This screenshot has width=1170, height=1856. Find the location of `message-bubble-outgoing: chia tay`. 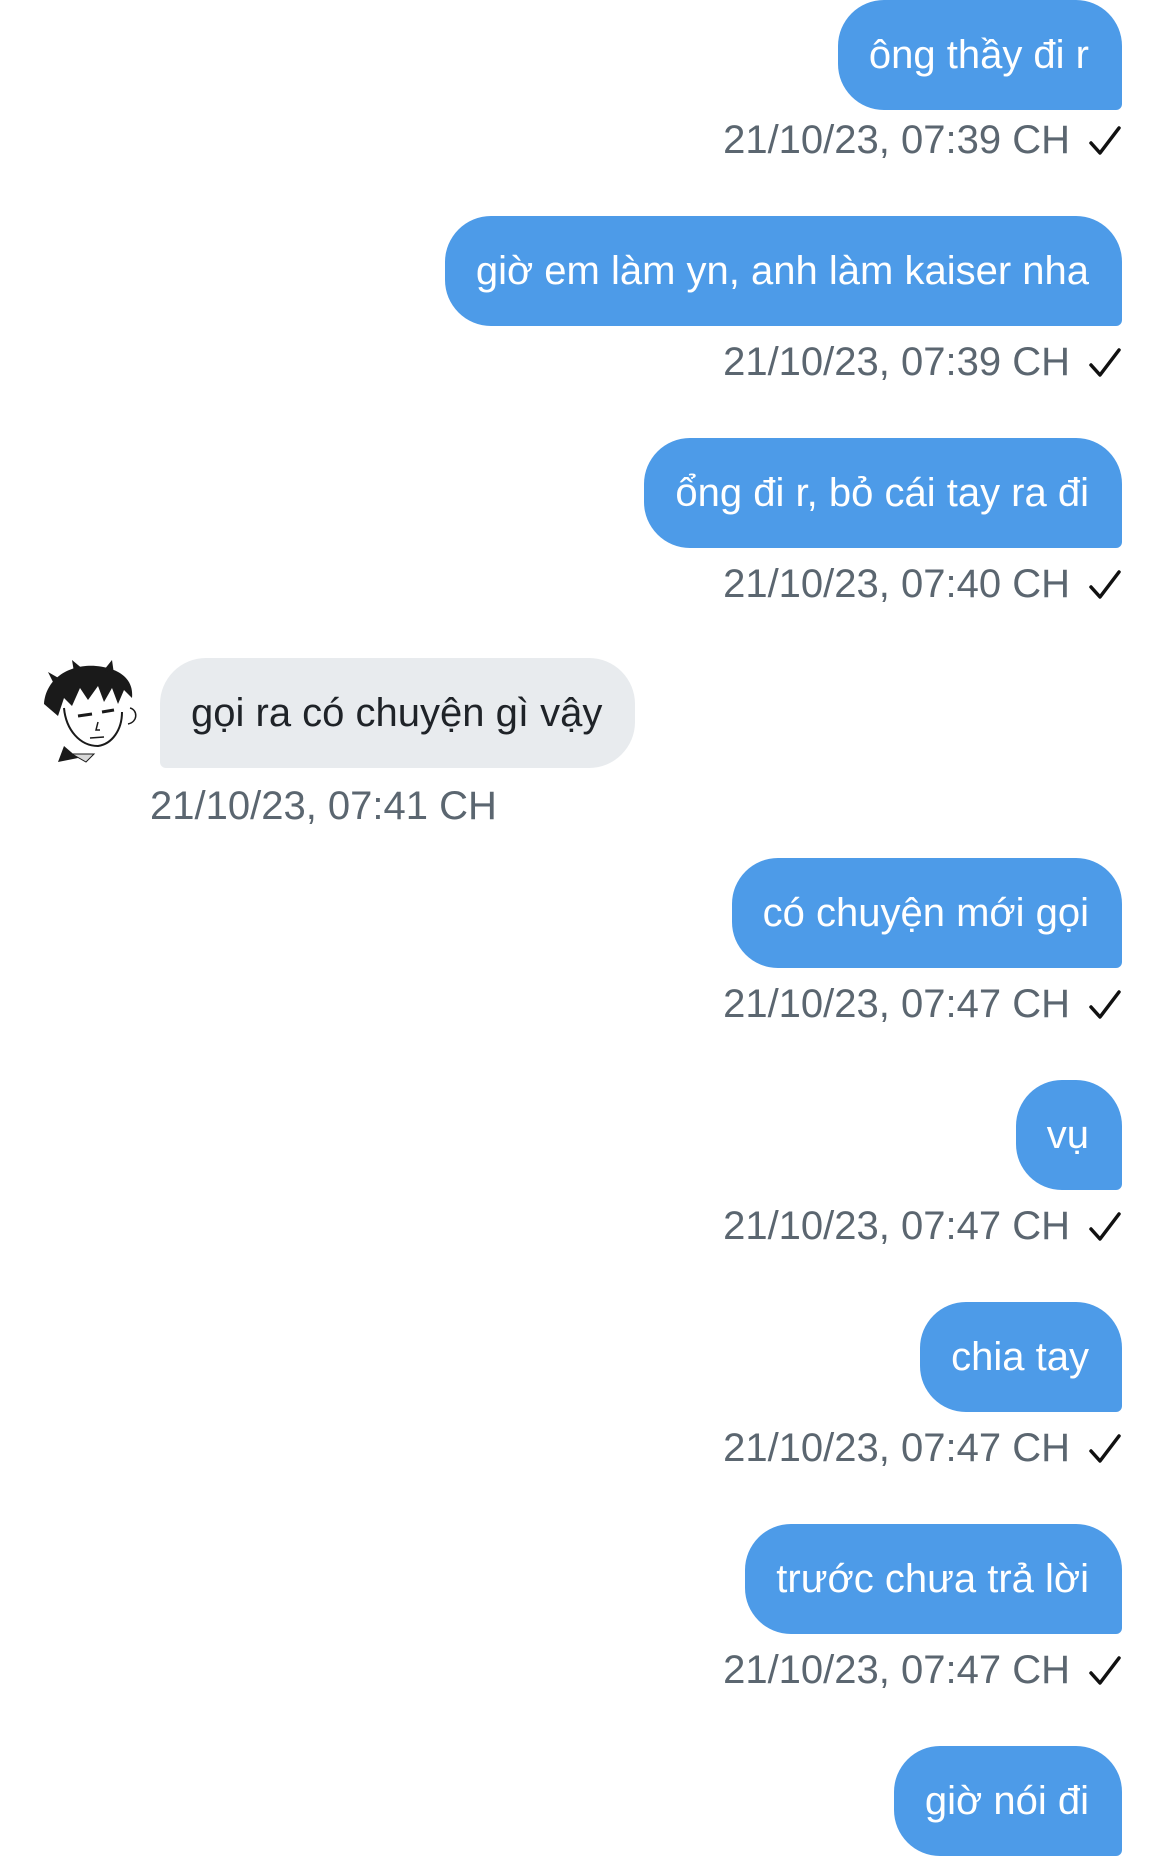

message-bubble-outgoing: chia tay is located at coordinates (1021, 1357).